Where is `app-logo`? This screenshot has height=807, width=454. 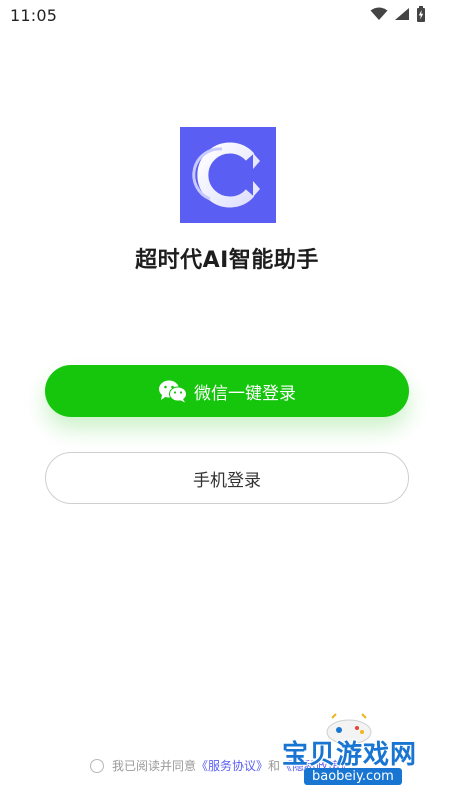
app-logo is located at coordinates (228, 175).